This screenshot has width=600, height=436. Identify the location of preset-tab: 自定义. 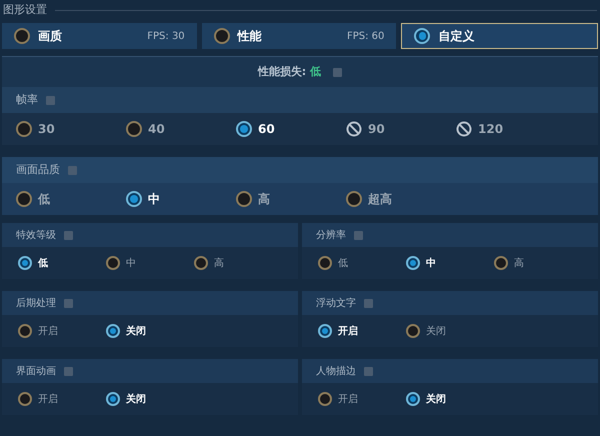
(499, 36).